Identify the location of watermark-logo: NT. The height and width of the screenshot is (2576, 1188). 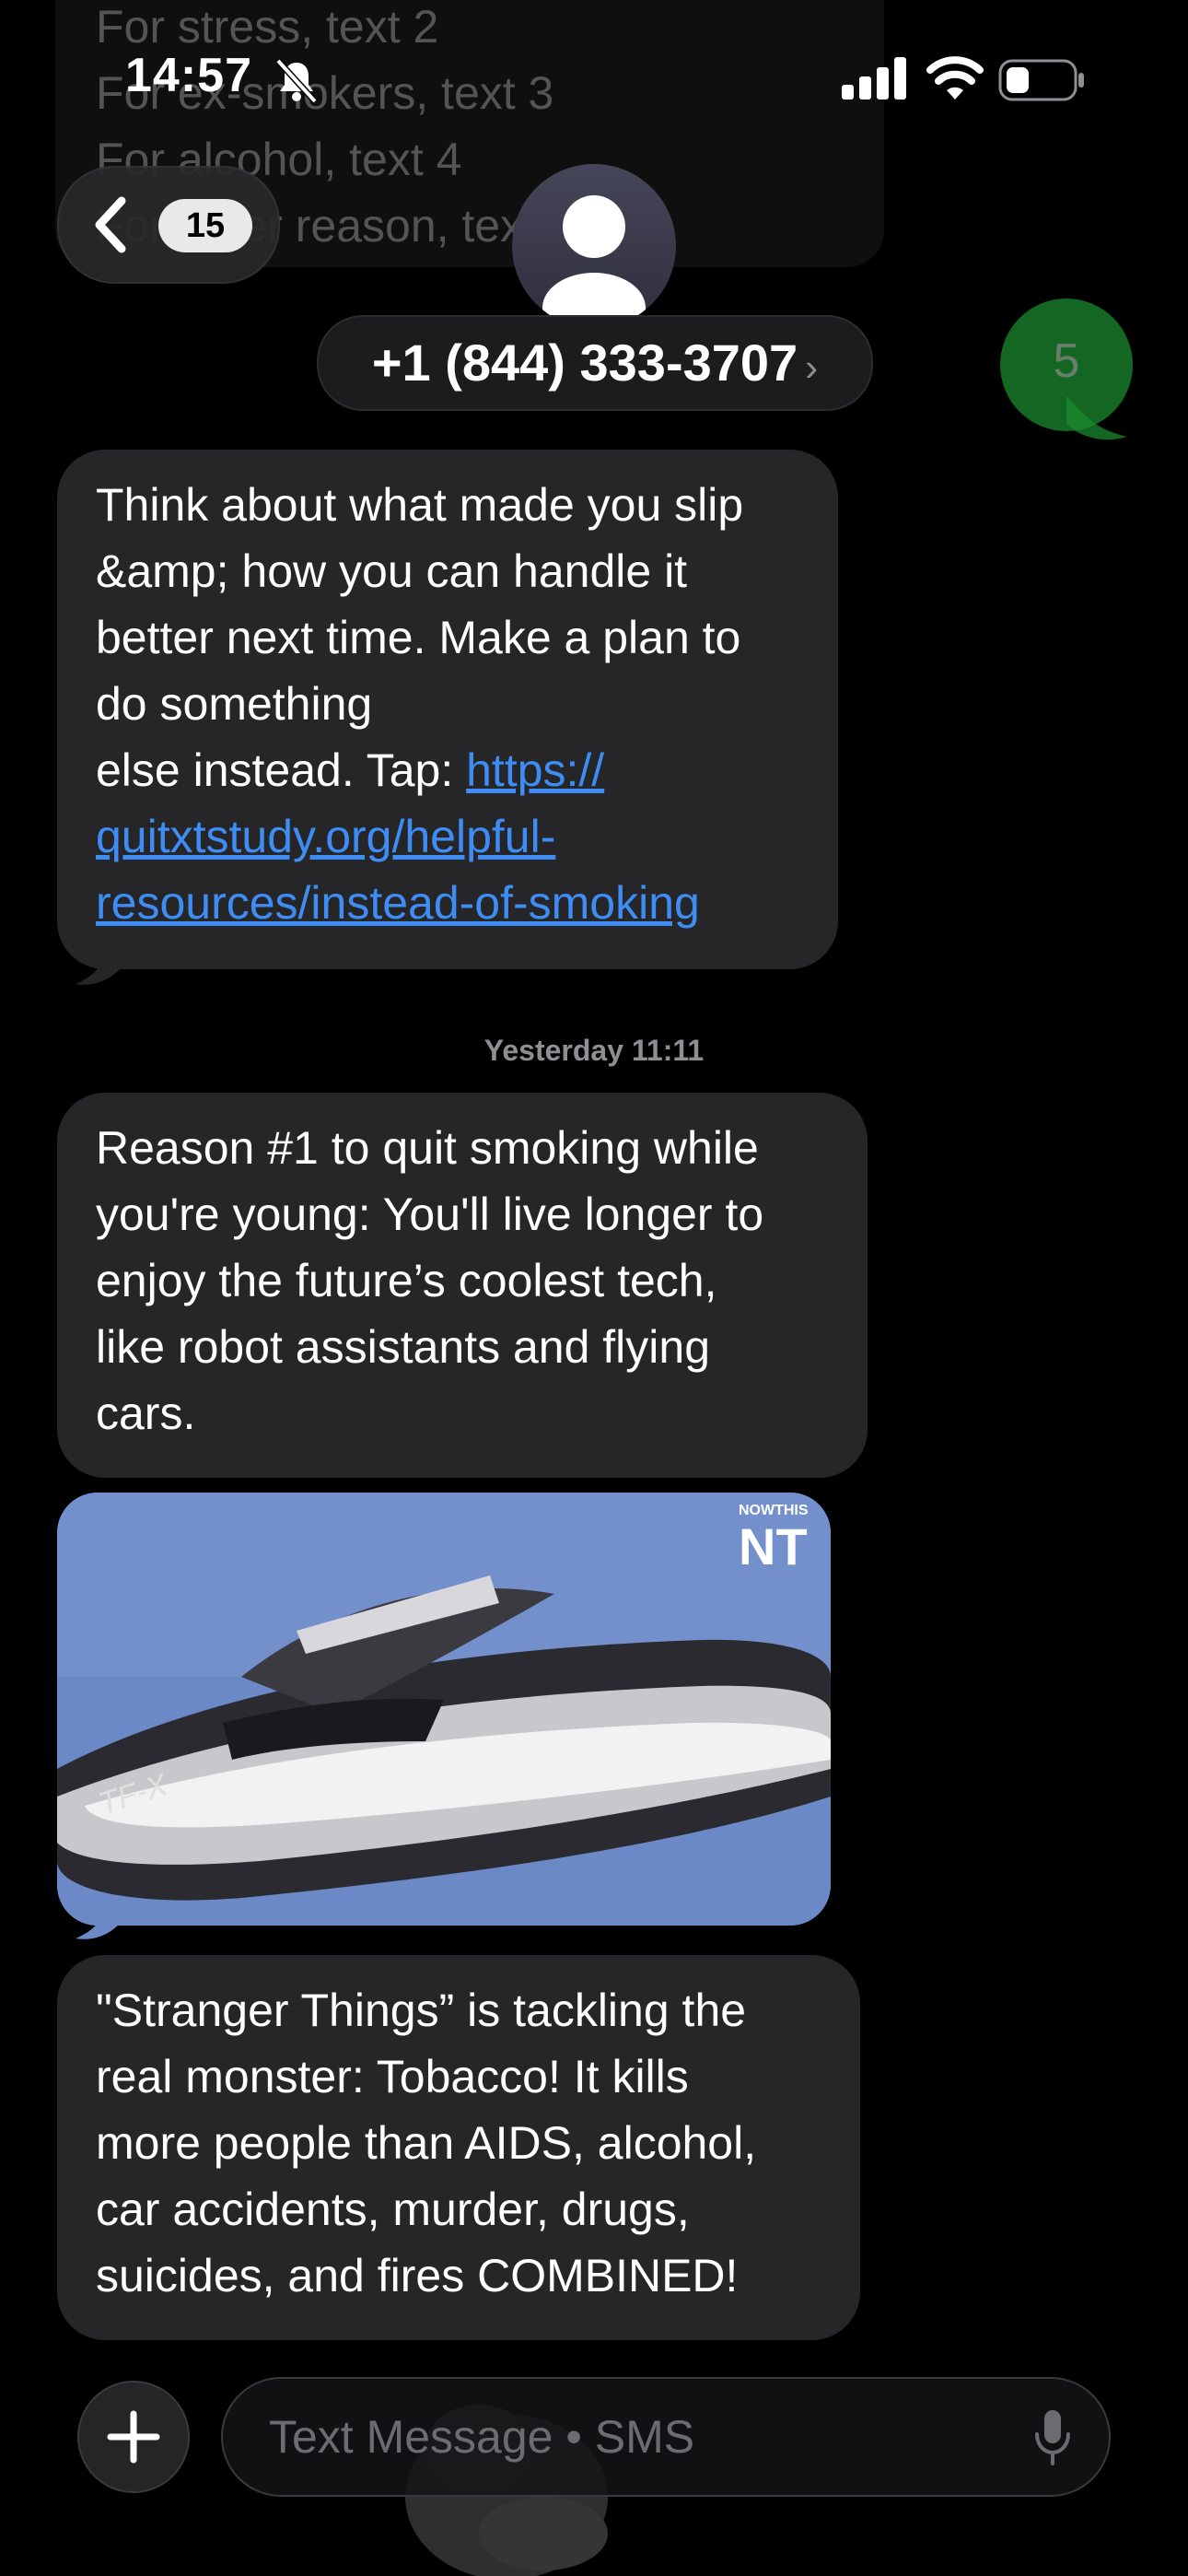
(773, 1546).